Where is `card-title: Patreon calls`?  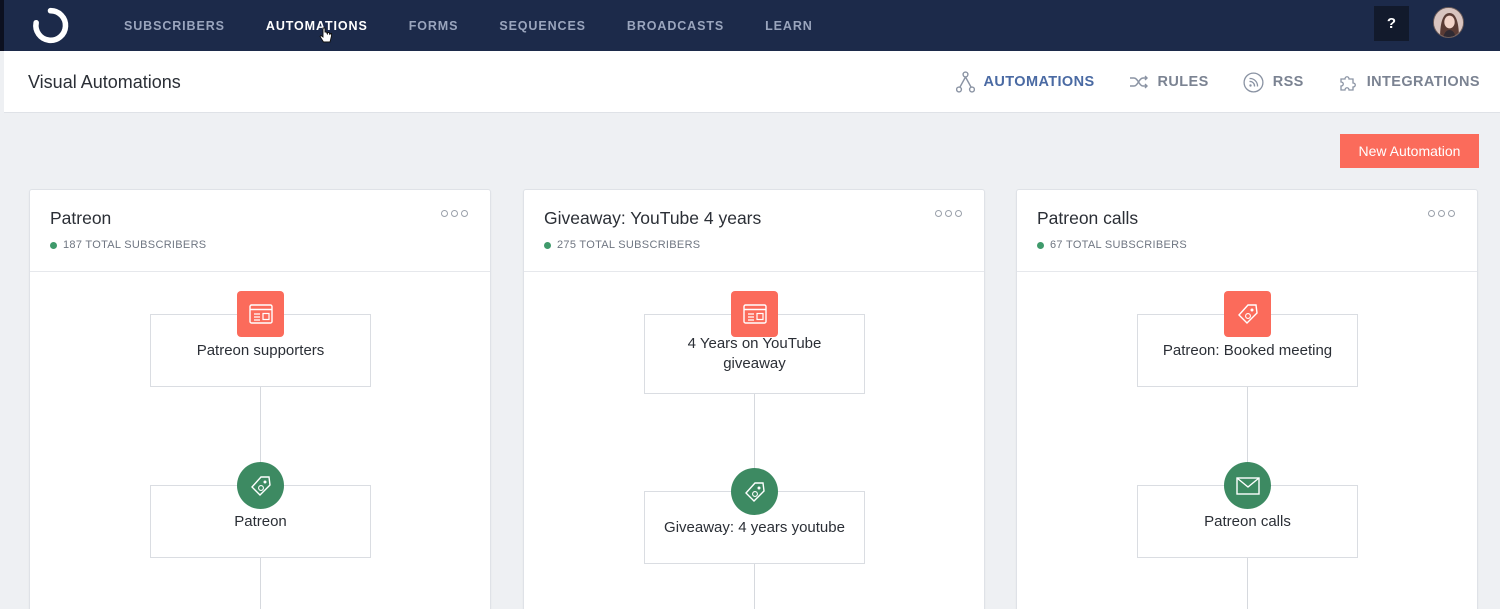
card-title: Patreon calls is located at coordinates (1087, 218).